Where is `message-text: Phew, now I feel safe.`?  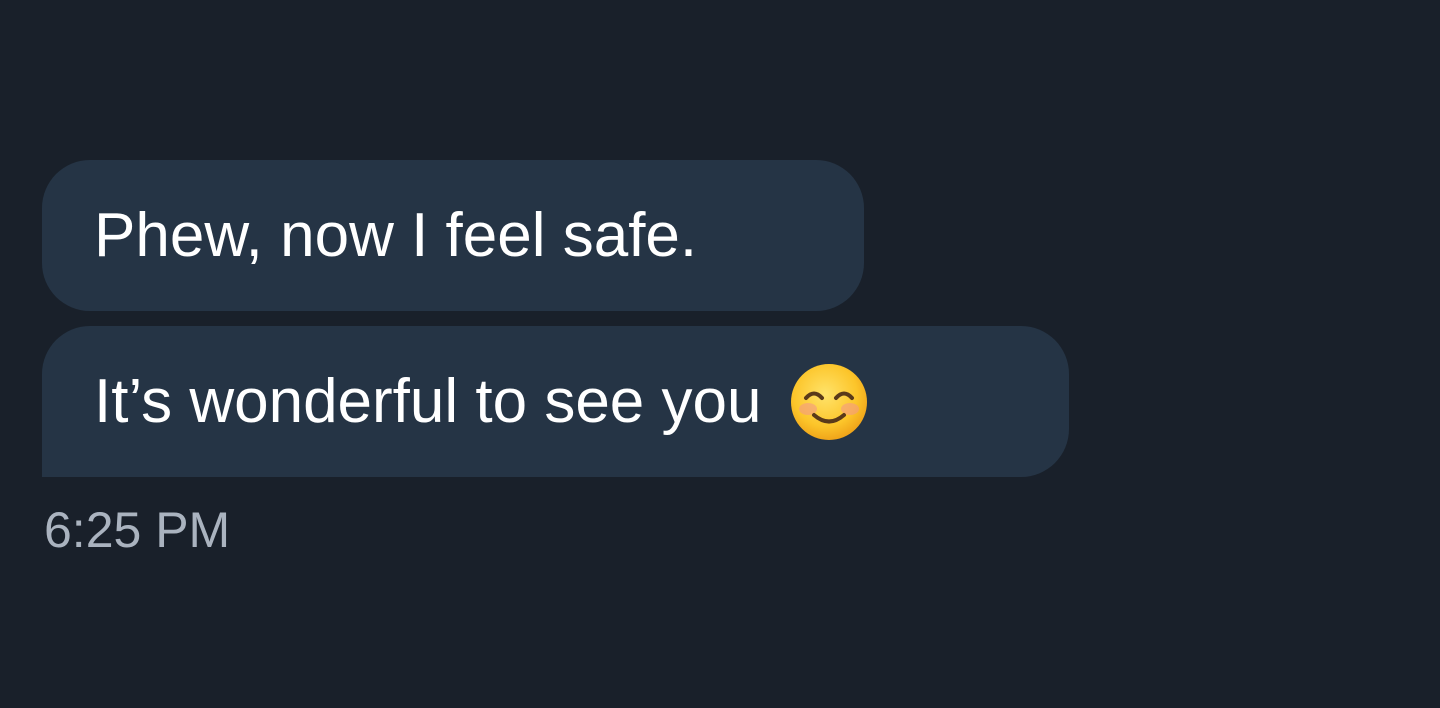
message-text: Phew, now I feel safe. is located at coordinates (396, 235).